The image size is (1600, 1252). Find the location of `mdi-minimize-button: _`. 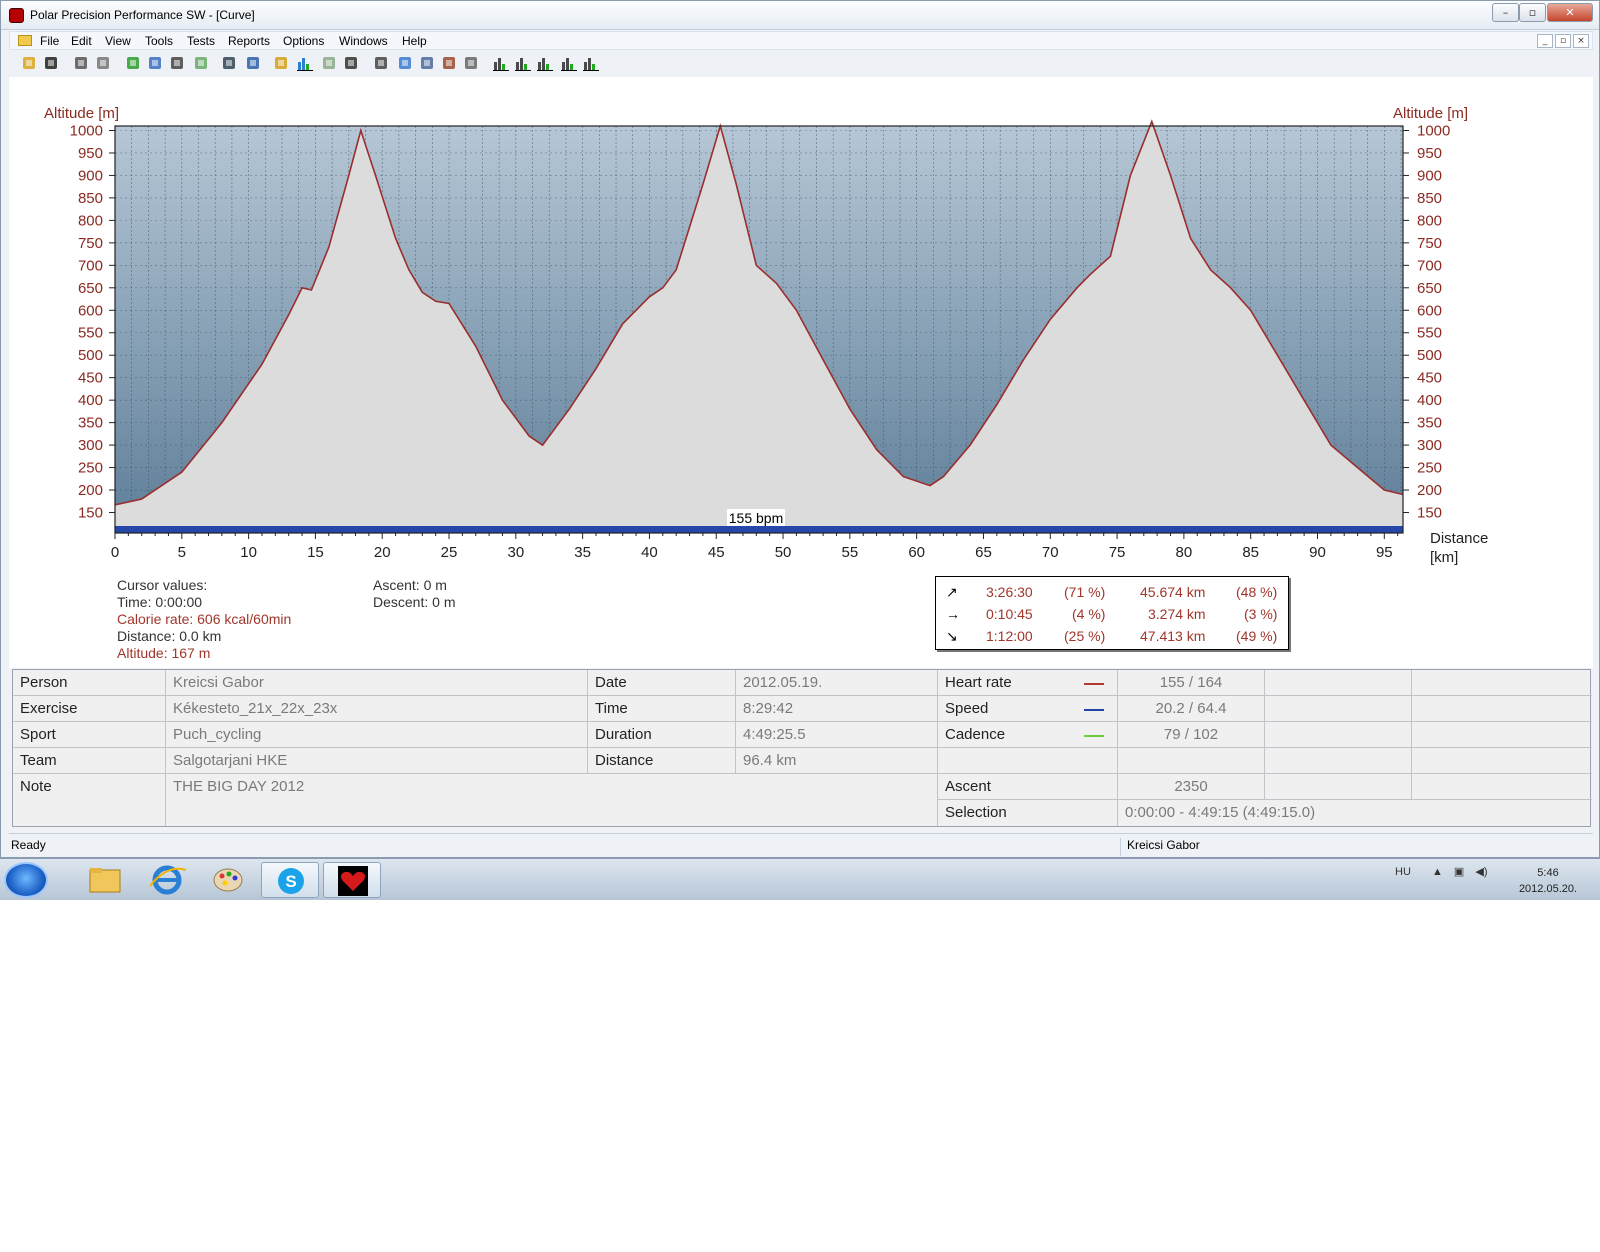

mdi-minimize-button: _ is located at coordinates (1545, 41).